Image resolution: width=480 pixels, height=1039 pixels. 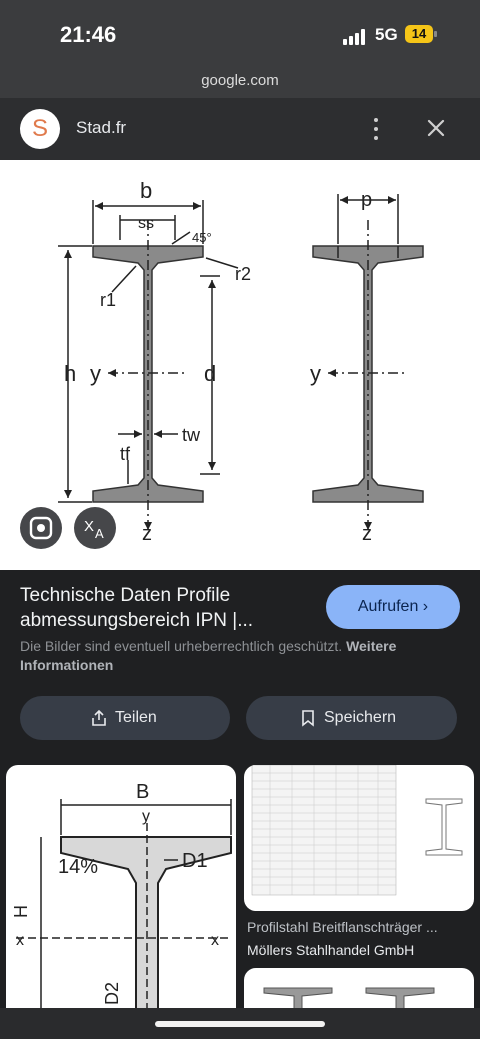 I want to click on svg-text: X, so click(x=89, y=526).